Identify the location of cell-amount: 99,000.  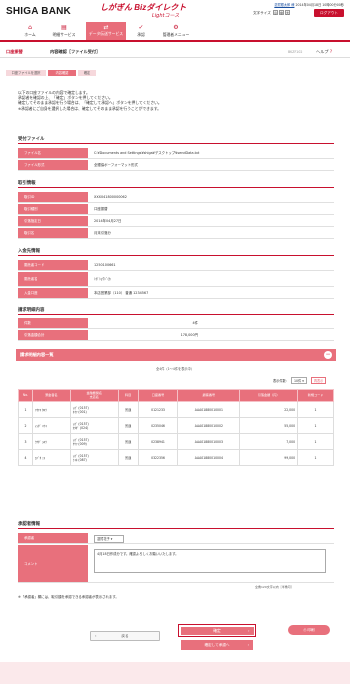
(269, 457).